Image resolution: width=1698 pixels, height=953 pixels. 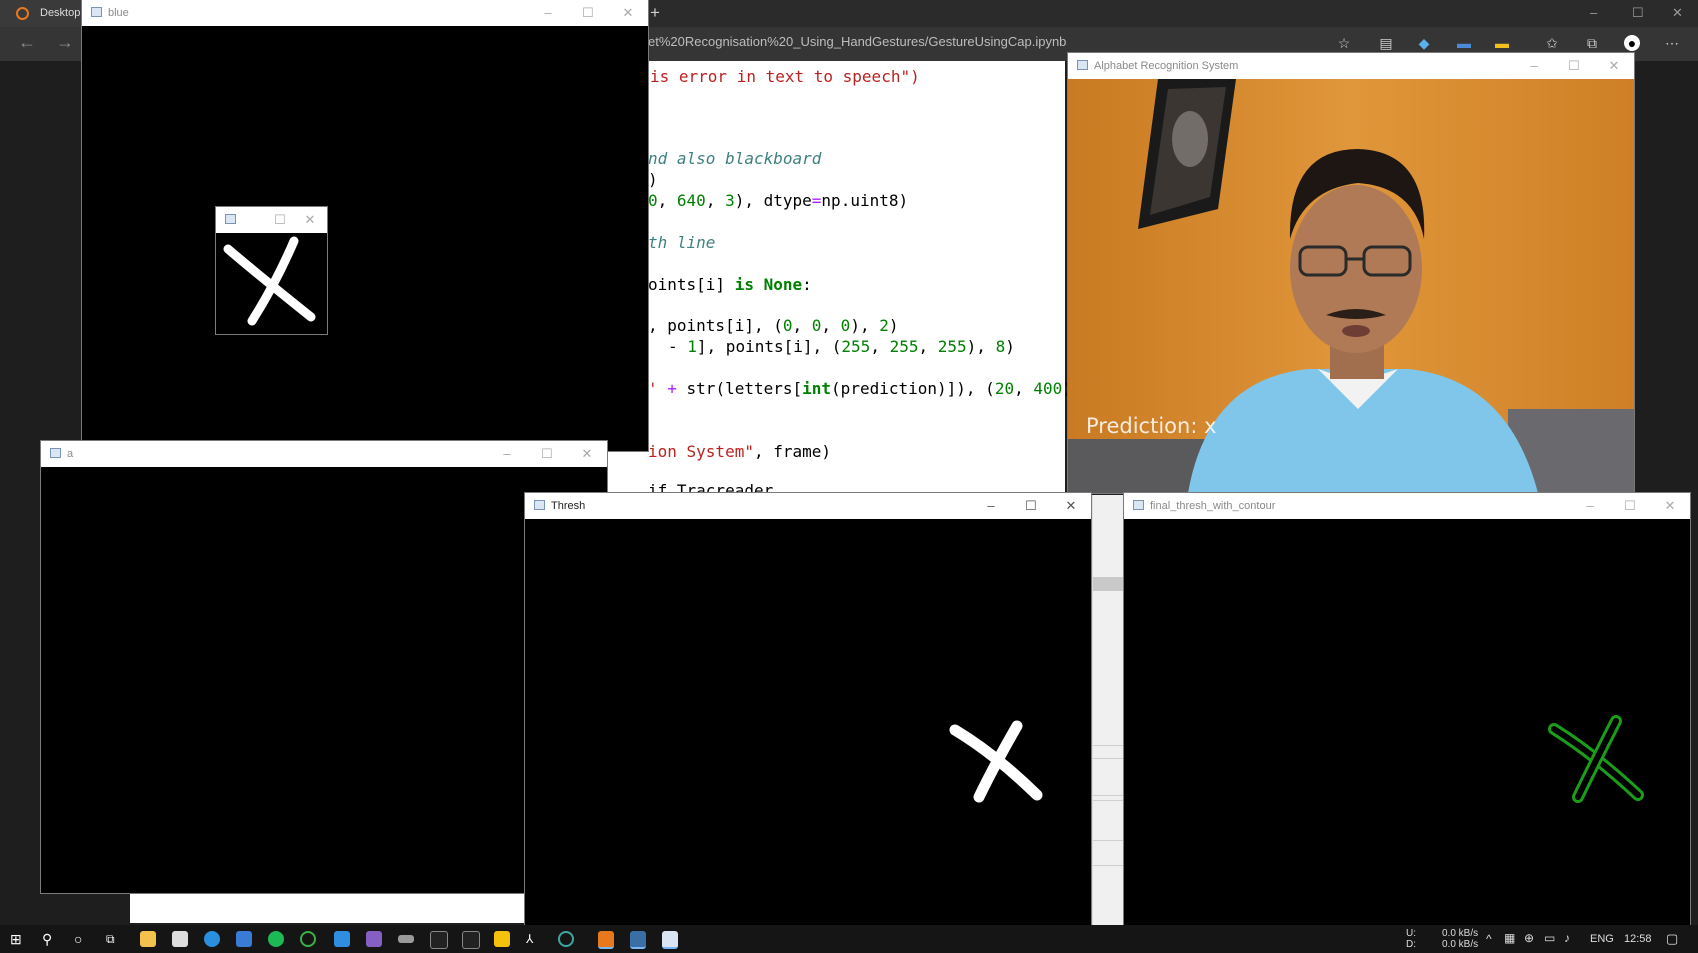 What do you see at coordinates (374, 939) in the screenshot?
I see `visual-studio-icon` at bounding box center [374, 939].